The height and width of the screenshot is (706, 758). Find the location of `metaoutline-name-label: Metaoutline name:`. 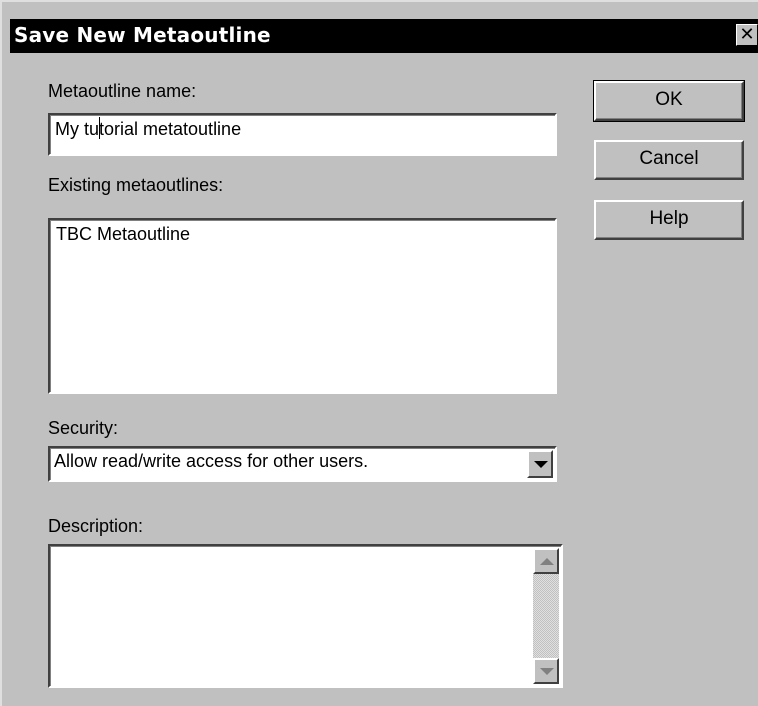

metaoutline-name-label: Metaoutline name: is located at coordinates (122, 91).